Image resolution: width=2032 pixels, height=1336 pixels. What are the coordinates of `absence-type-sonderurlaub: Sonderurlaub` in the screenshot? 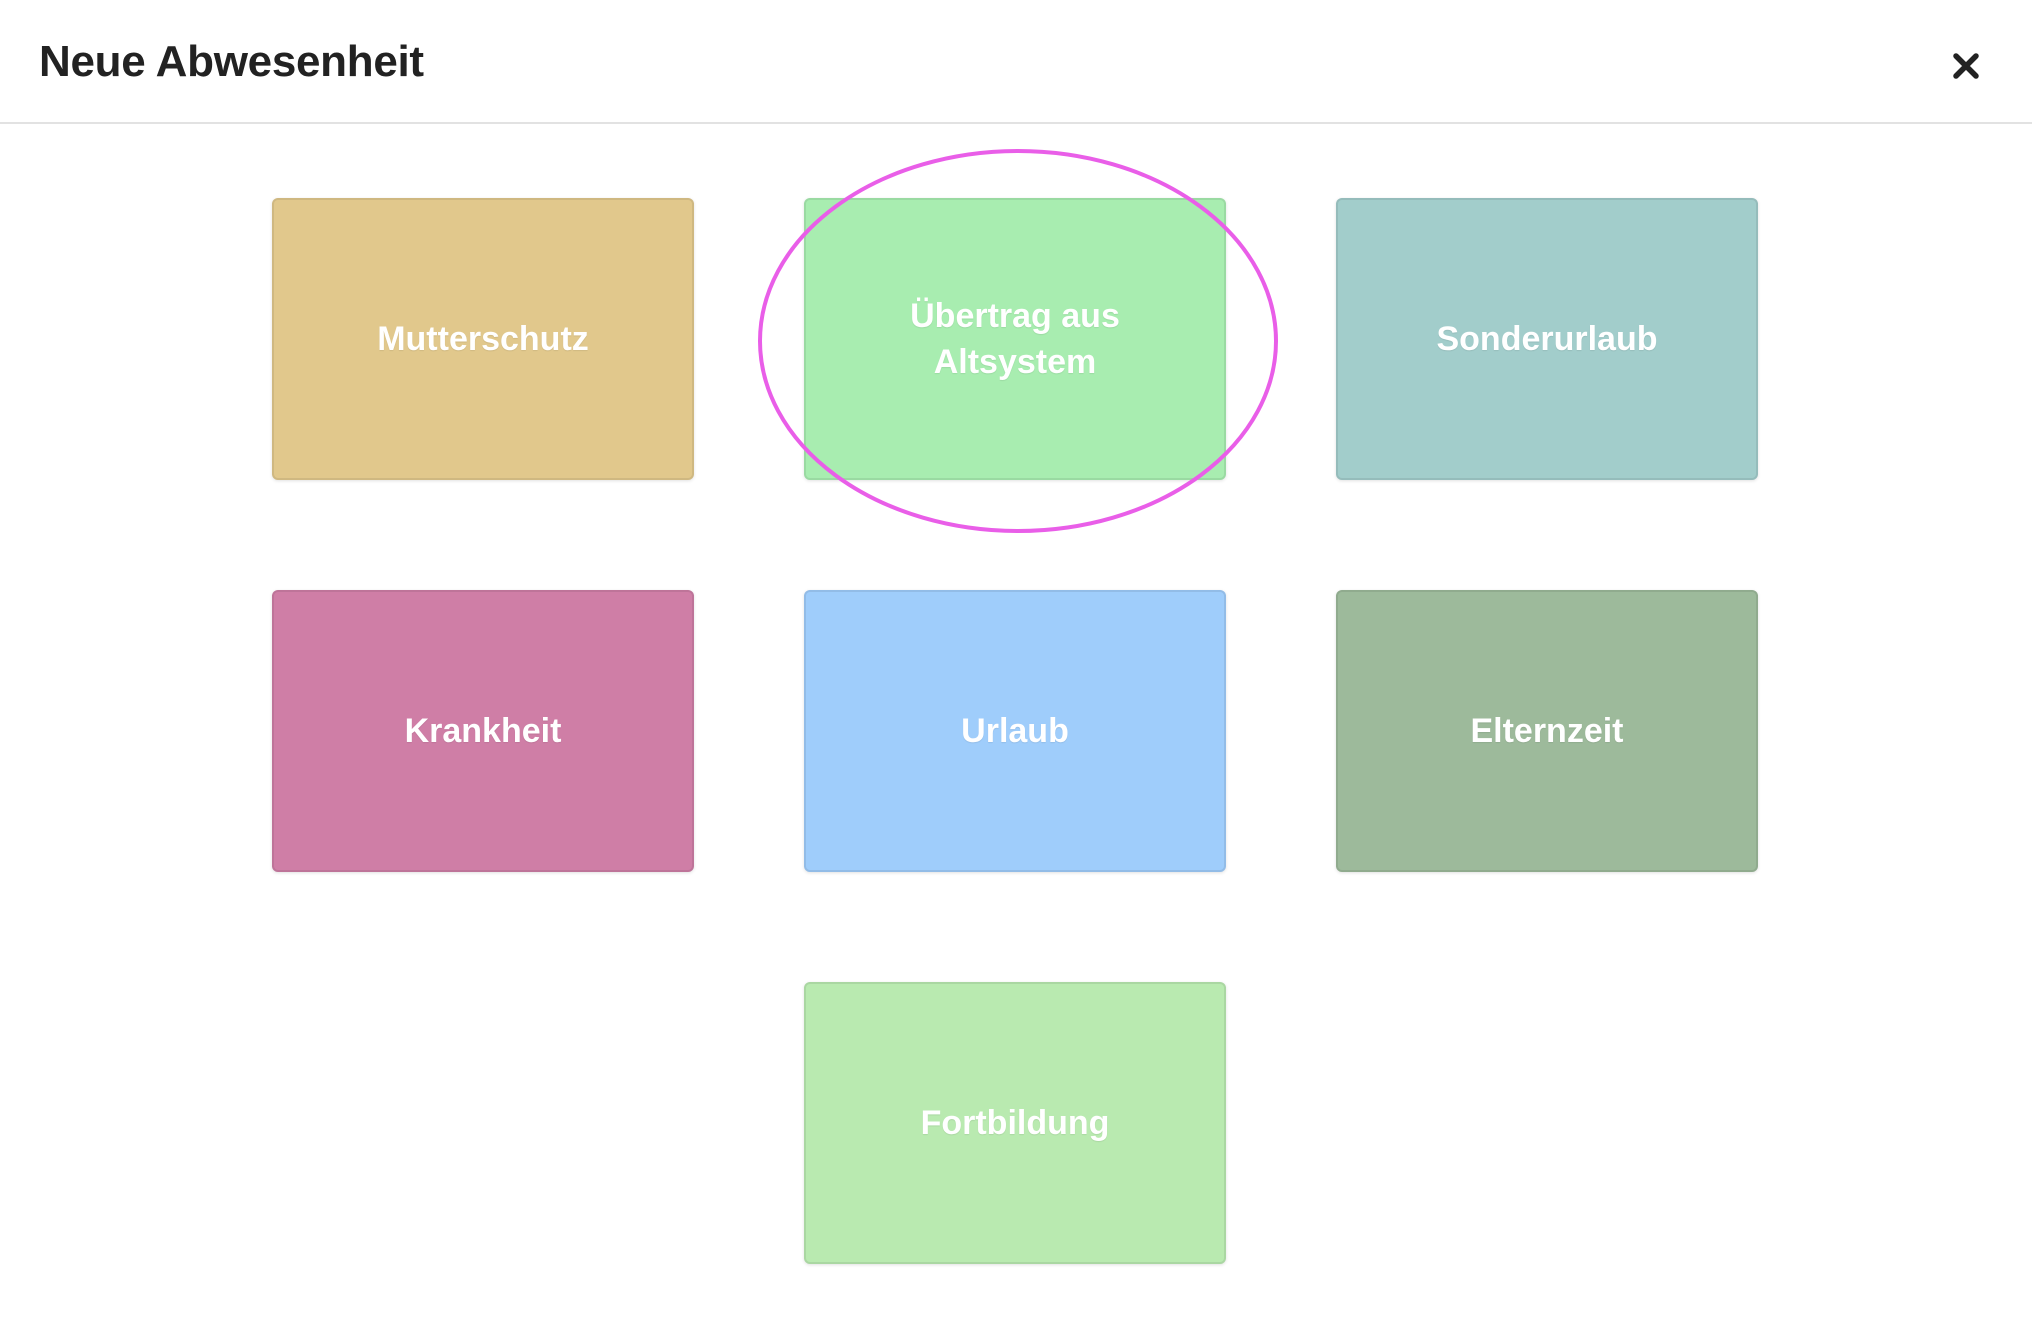 It's located at (1547, 339).